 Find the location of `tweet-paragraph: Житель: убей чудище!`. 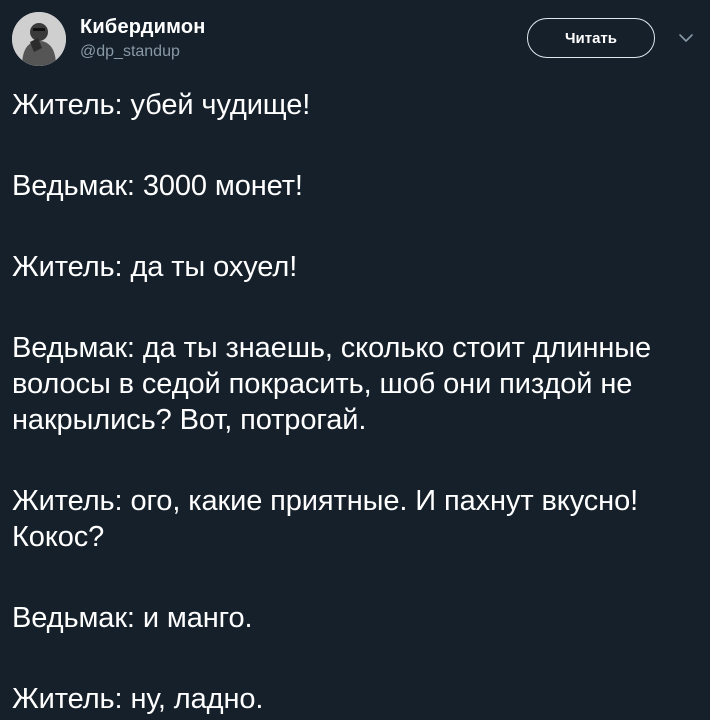

tweet-paragraph: Житель: убей чудище! is located at coordinates (161, 105).